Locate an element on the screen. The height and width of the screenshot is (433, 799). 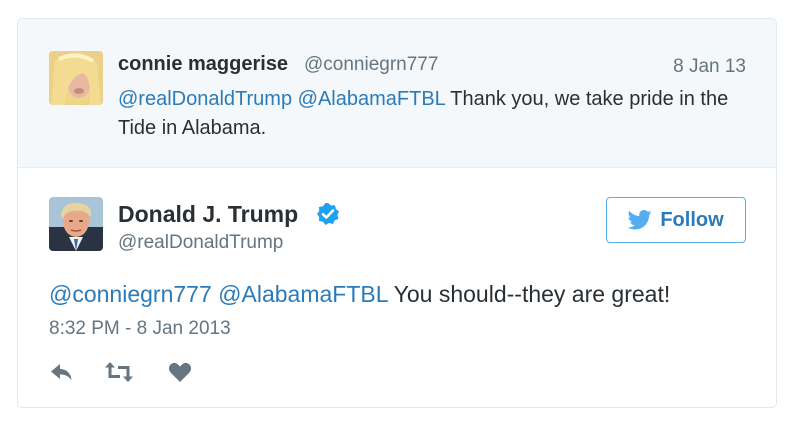
like-icon is located at coordinates (180, 372).